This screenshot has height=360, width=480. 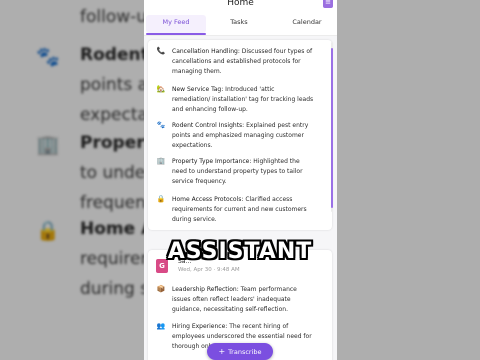 I want to click on transcribe-button: + Transcribe, so click(x=240, y=351).